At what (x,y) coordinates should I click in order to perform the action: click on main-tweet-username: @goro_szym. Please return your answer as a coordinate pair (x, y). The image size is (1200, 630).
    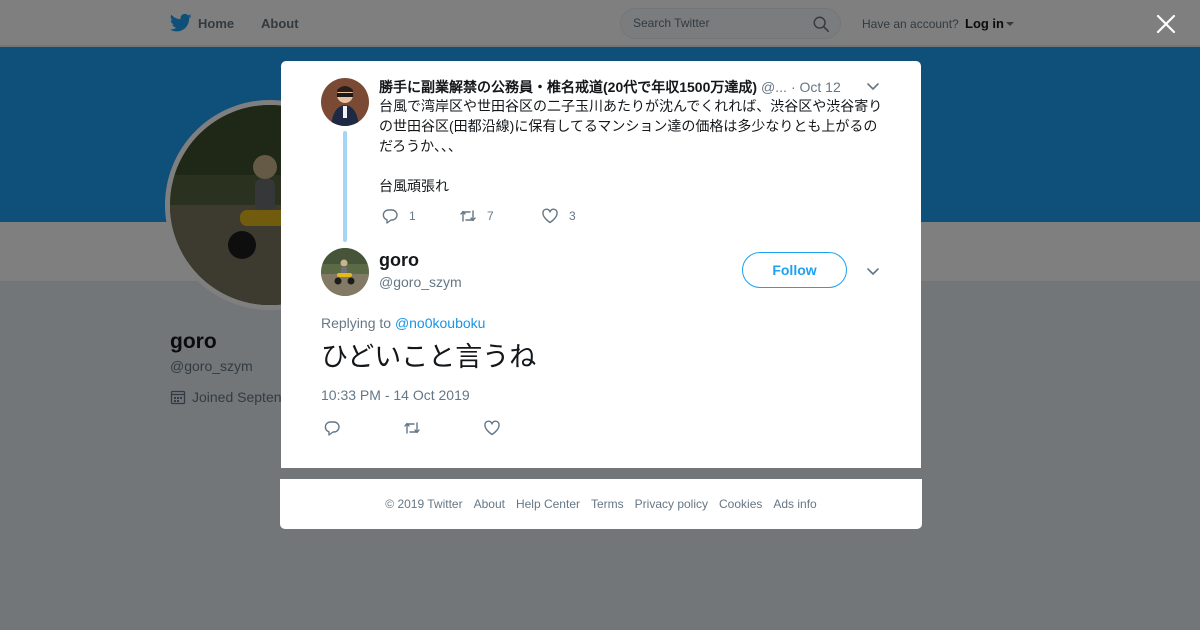
    Looking at the image, I should click on (420, 282).